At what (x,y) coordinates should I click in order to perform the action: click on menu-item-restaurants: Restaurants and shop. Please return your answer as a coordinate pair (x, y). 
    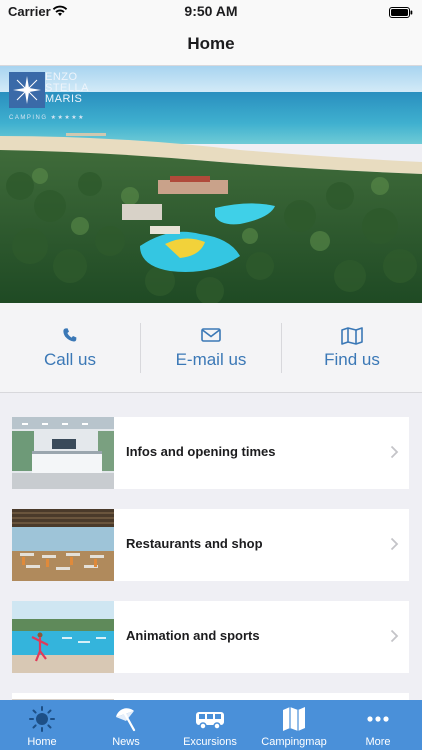
    Looking at the image, I should click on (210, 545).